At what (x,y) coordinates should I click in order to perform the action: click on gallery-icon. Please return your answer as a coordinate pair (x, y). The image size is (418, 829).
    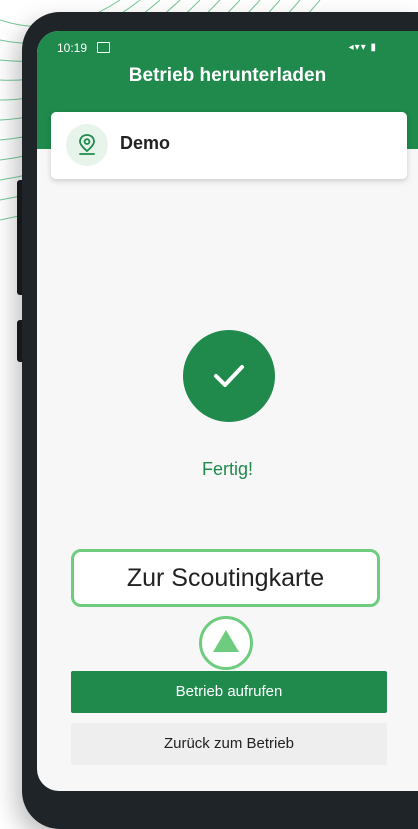
    Looking at the image, I should click on (103, 47).